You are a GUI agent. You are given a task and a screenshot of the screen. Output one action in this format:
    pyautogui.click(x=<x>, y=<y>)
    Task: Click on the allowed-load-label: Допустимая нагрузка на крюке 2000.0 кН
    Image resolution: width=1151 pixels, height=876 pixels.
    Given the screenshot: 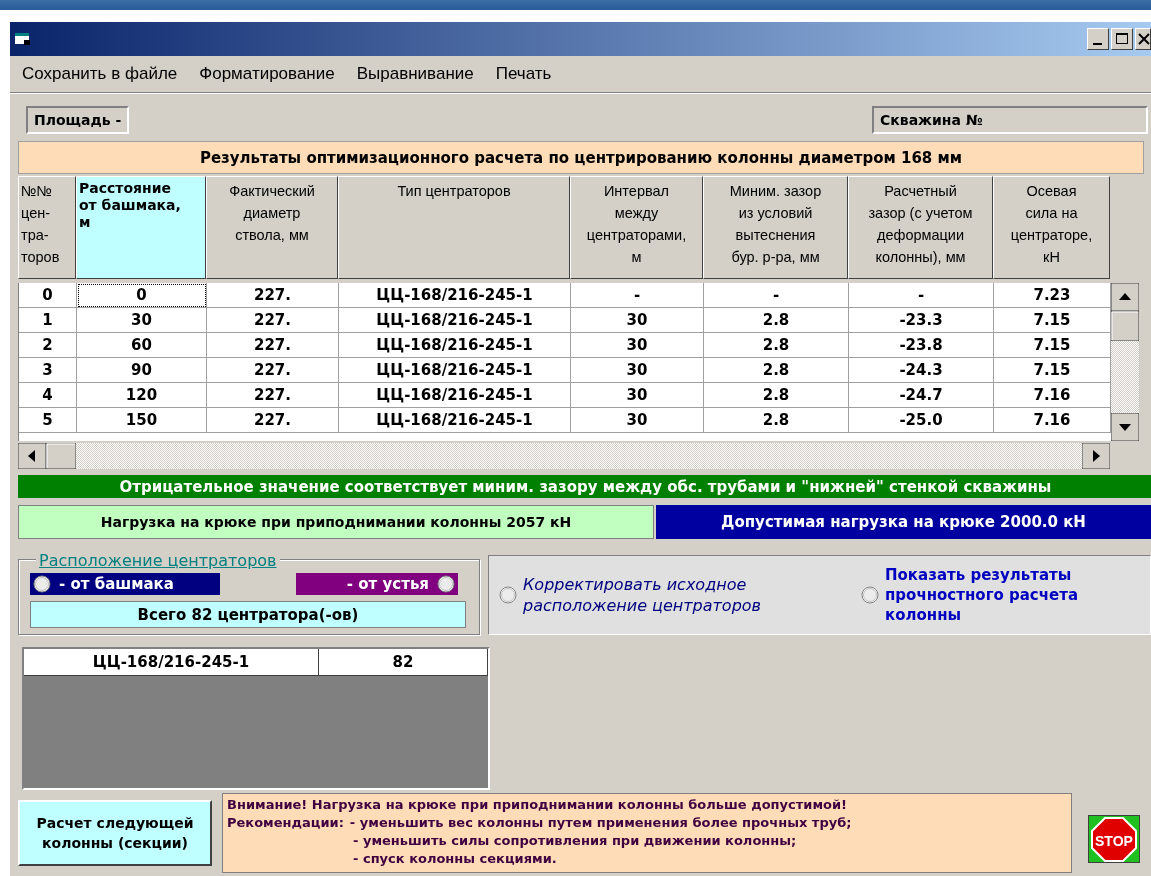 What is the action you would take?
    pyautogui.click(x=903, y=522)
    